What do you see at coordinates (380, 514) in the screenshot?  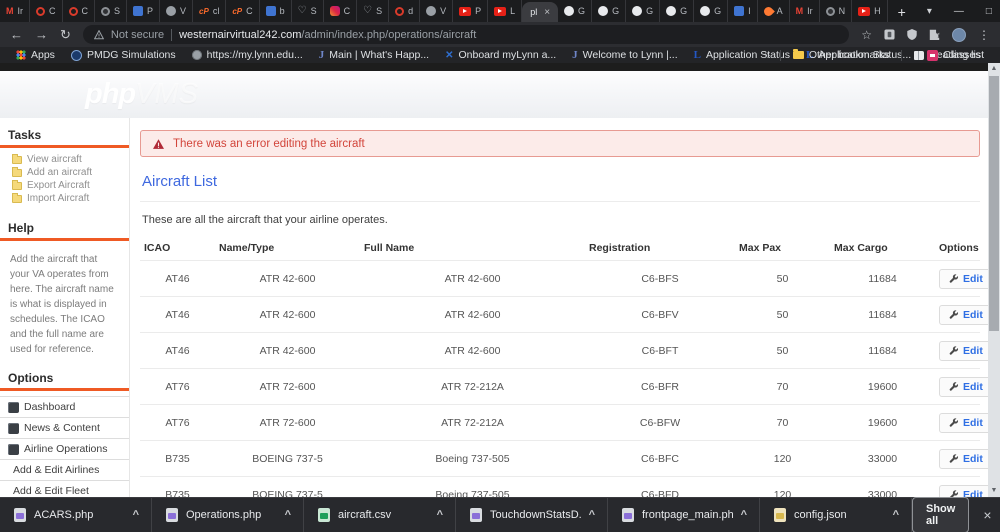 I see `download-item: aircraft.csv ^` at bounding box center [380, 514].